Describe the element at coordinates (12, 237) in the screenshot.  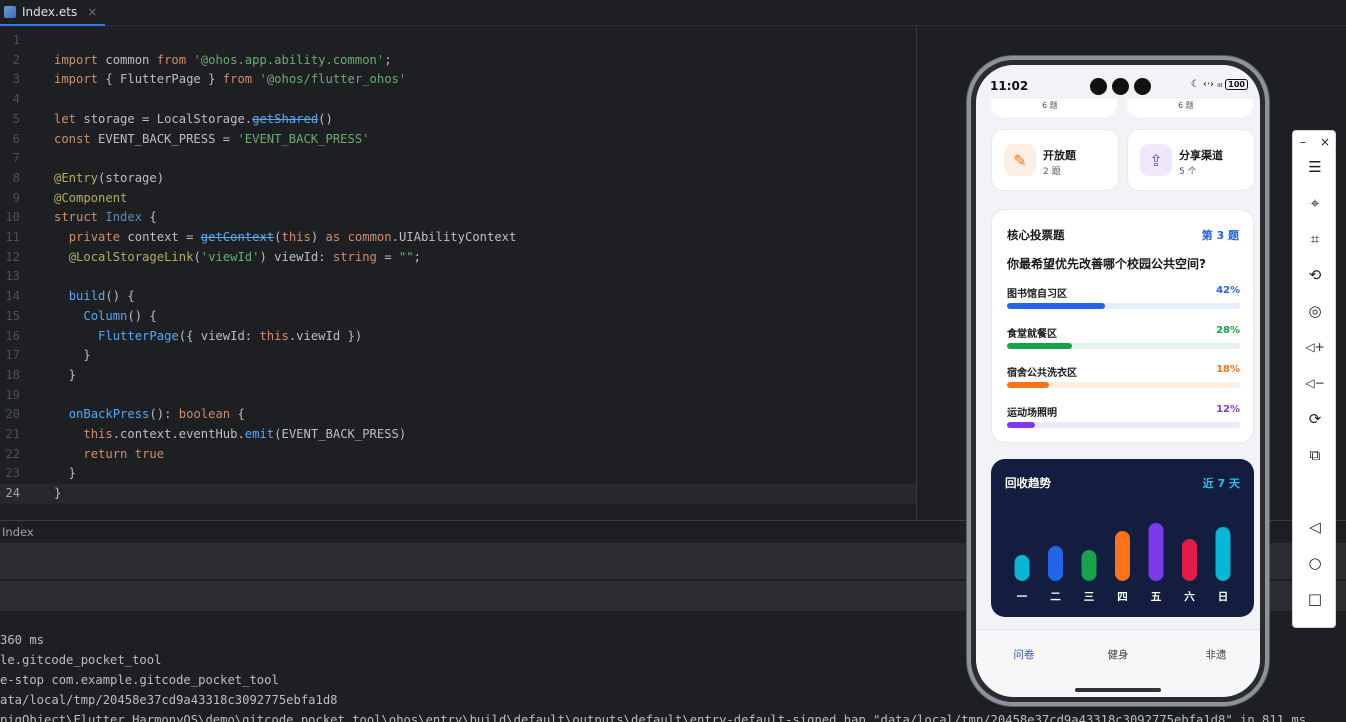
I see `line-number: 11` at that location.